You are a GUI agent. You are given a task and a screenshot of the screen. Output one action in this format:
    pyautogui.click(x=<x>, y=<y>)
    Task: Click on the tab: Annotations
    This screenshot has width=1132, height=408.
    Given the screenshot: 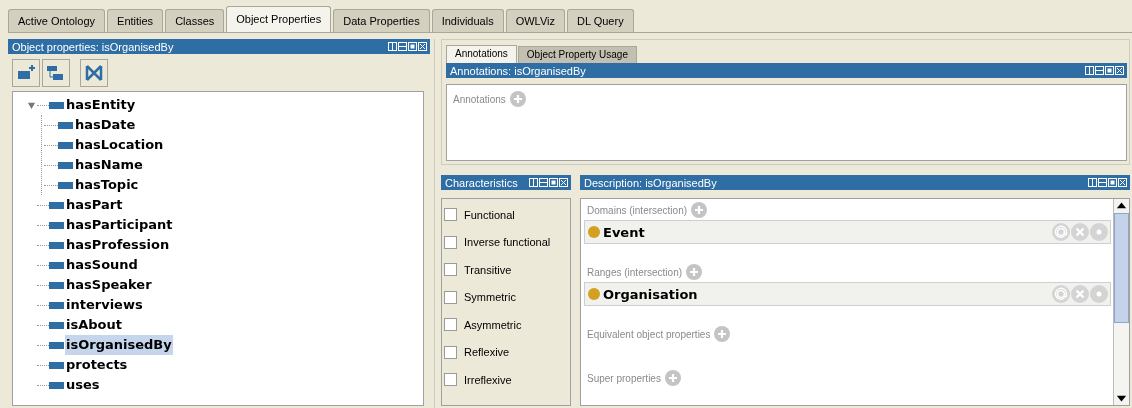 What is the action you would take?
    pyautogui.click(x=481, y=54)
    